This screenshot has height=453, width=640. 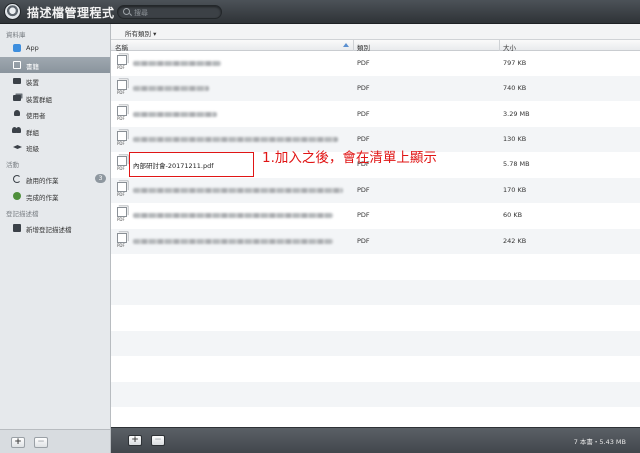 I want to click on sidebar-footer: + −, so click(x=55, y=441).